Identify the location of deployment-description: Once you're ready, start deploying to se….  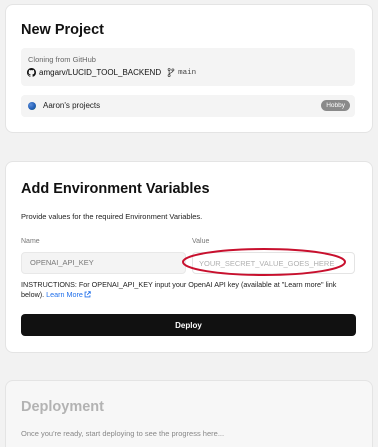
(123, 433).